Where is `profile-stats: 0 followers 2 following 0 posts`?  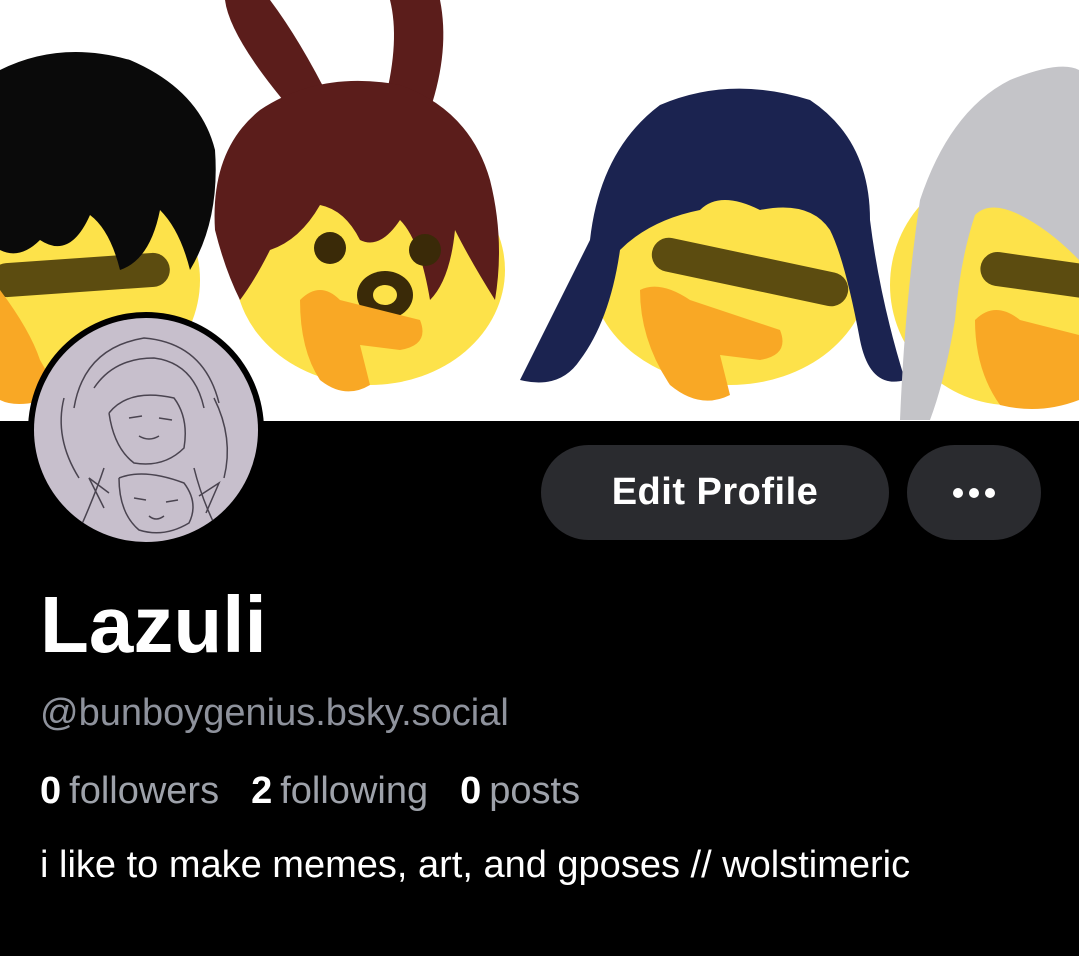
profile-stats: 0 followers 2 following 0 posts is located at coordinates (310, 791).